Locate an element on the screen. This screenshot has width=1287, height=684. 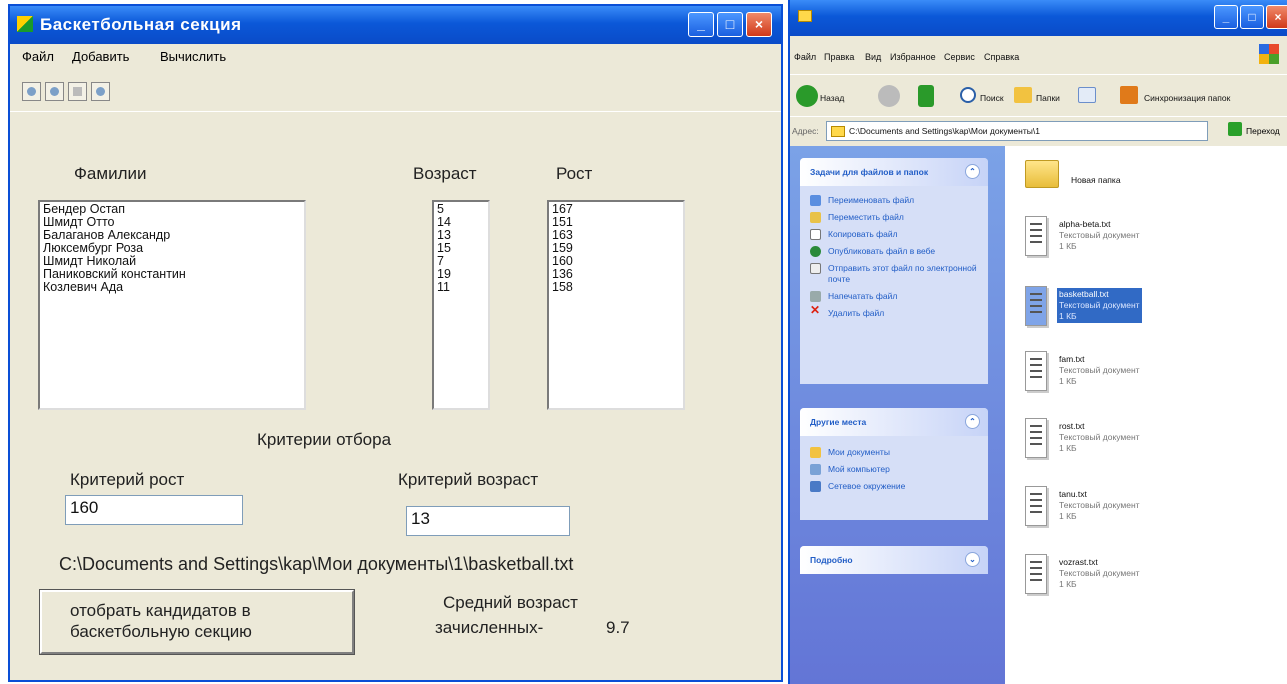
task-rename: Переименовать файл is located at coordinates (894, 200).